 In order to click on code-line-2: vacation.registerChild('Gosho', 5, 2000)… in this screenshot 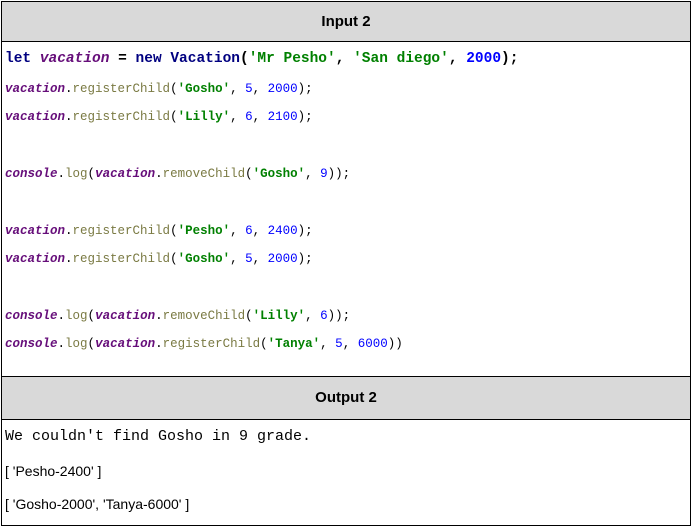, I will do `click(159, 89)`.